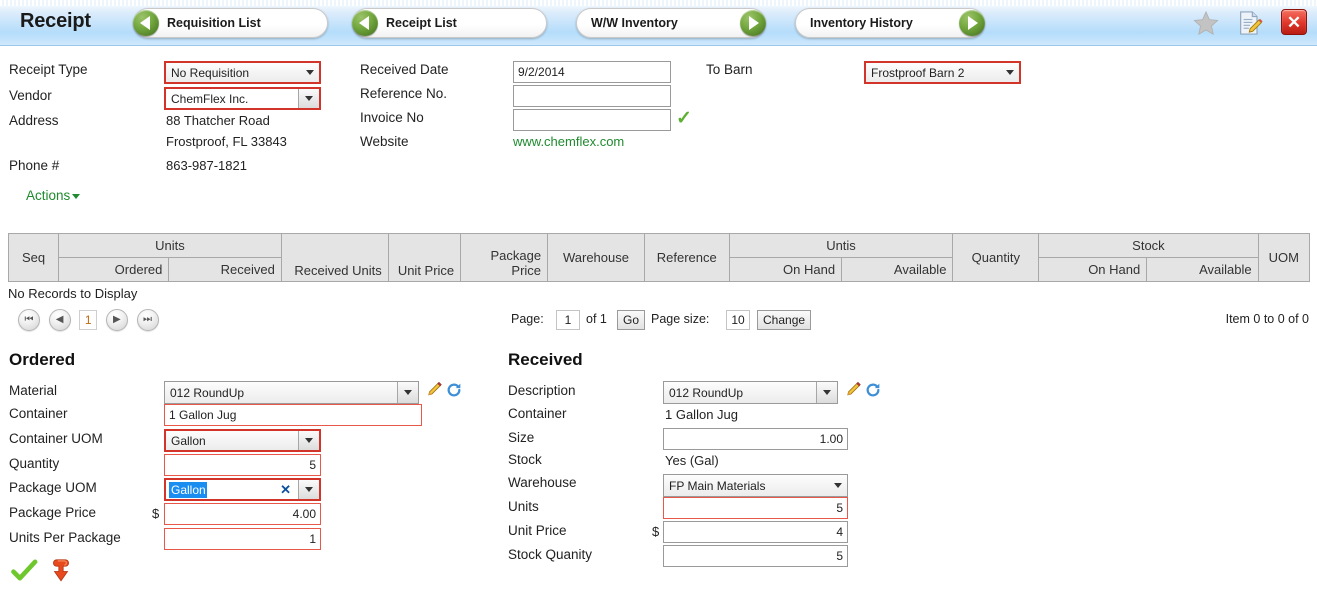  What do you see at coordinates (527, 319) in the screenshot?
I see `page-label: Page:` at bounding box center [527, 319].